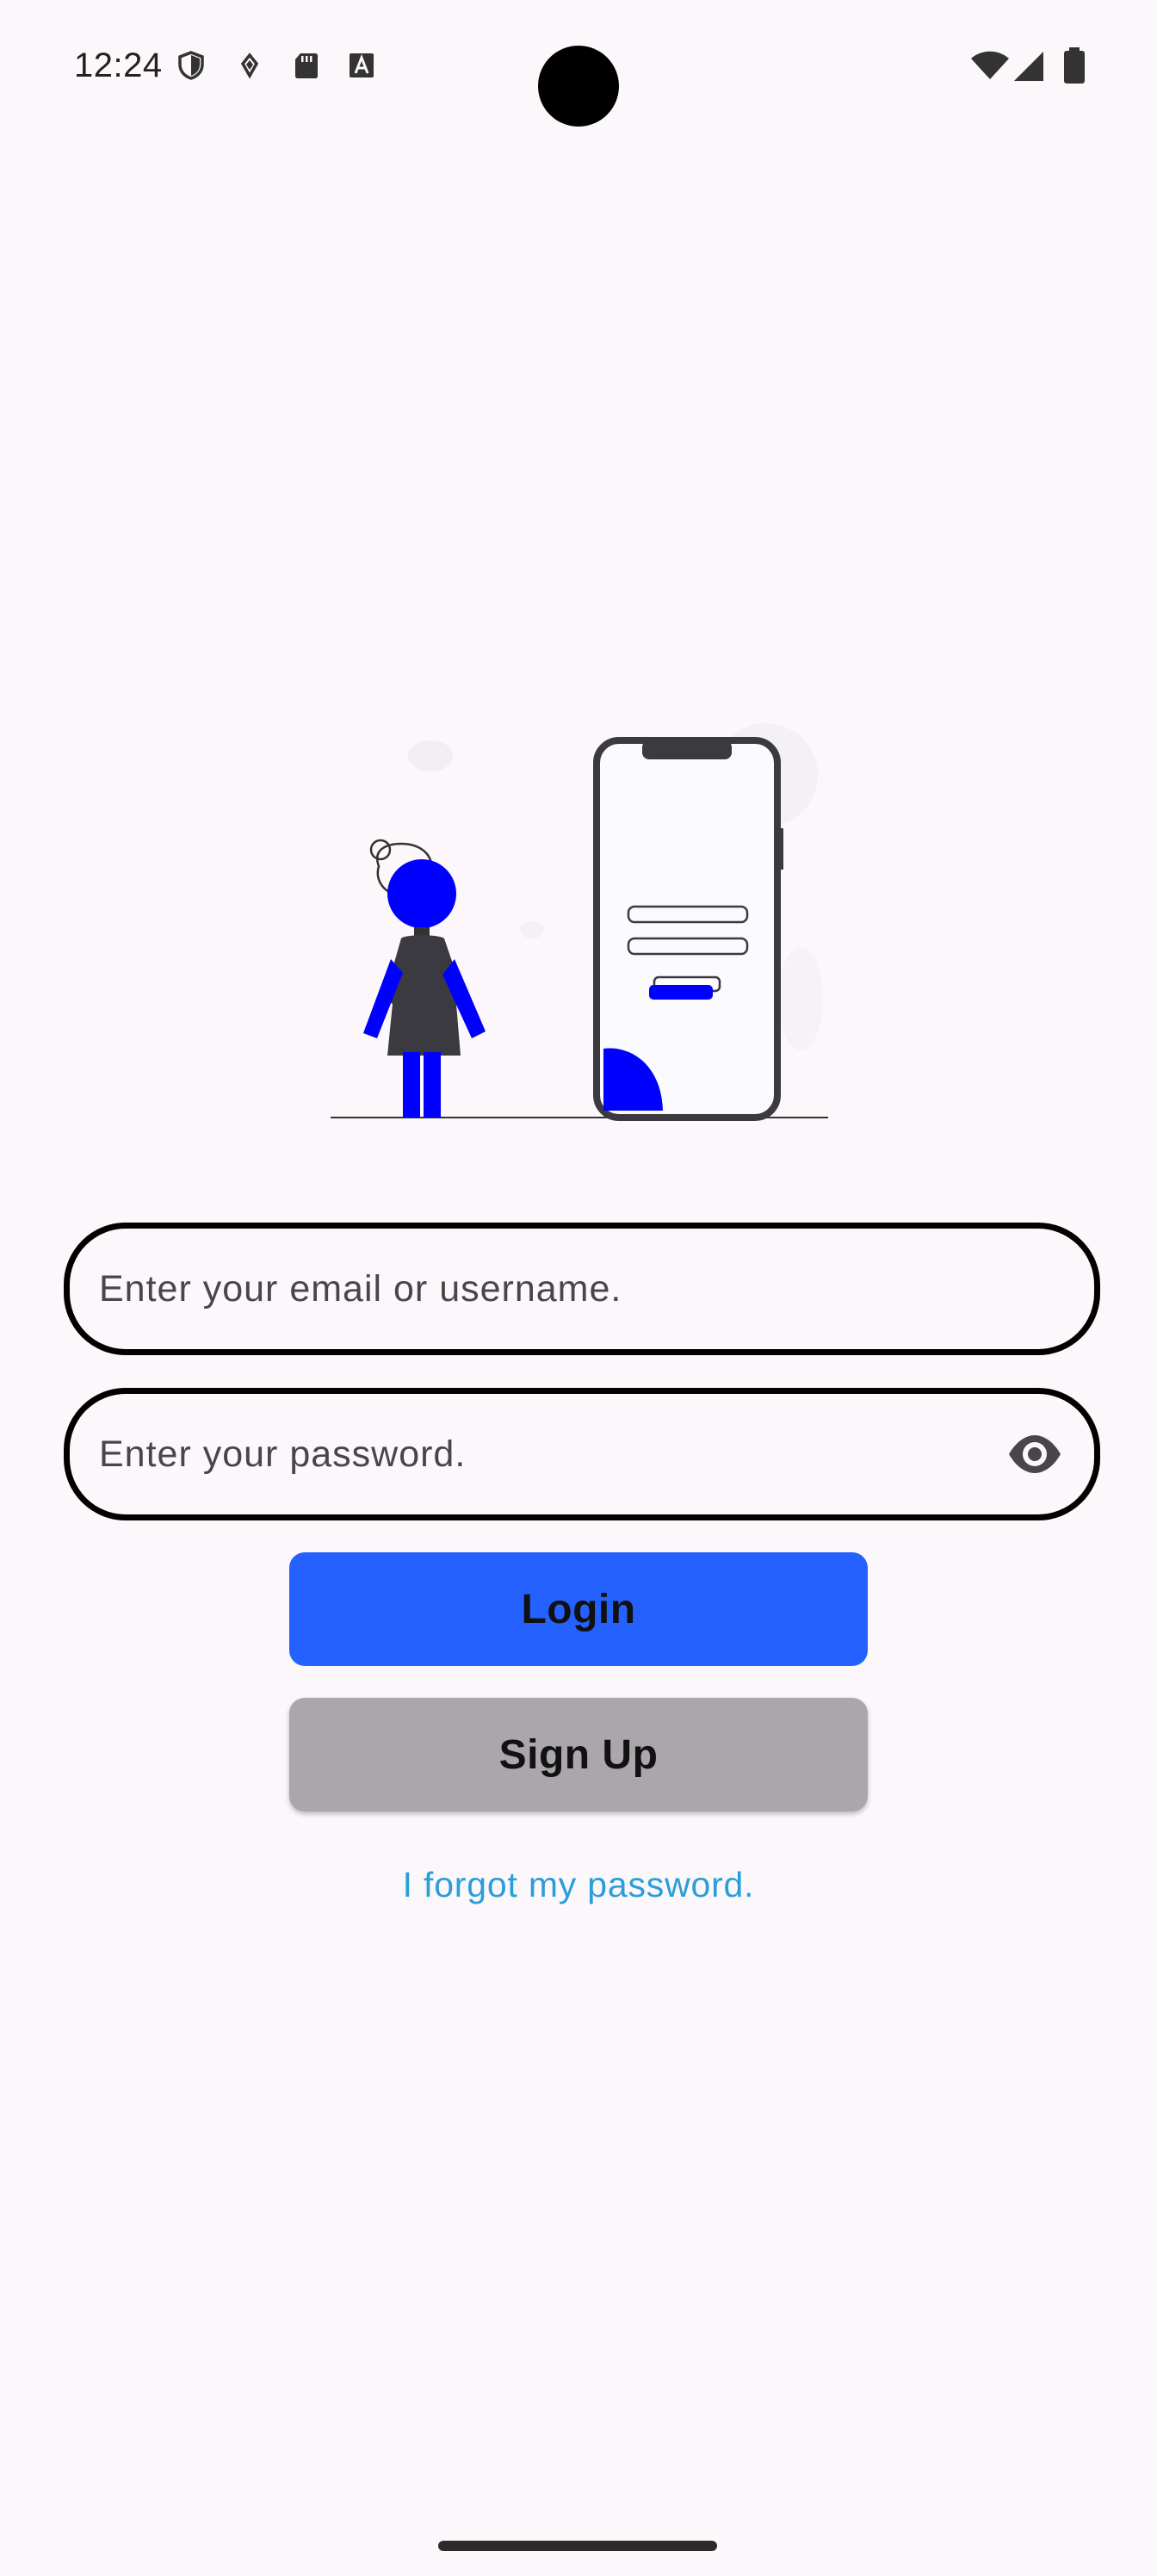 This screenshot has width=1157, height=2576. I want to click on home-indicator, so click(578, 2546).